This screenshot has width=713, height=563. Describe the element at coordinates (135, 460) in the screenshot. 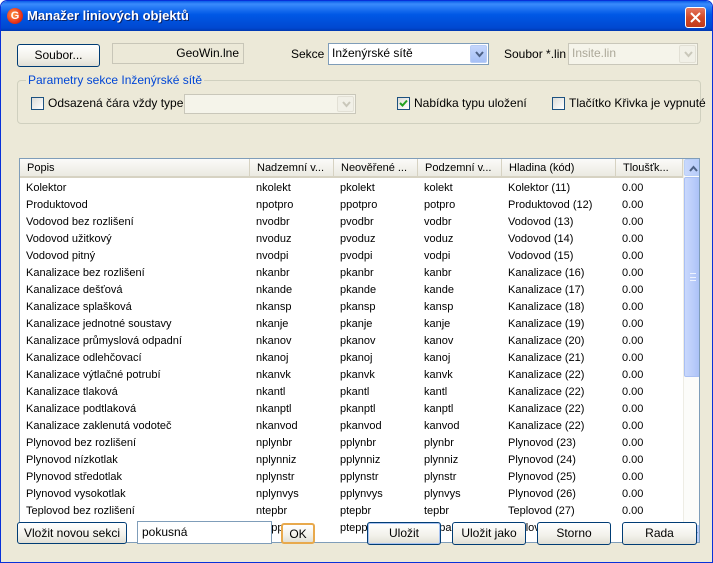

I see `cell-popis: Plynovod nízkotlak` at that location.